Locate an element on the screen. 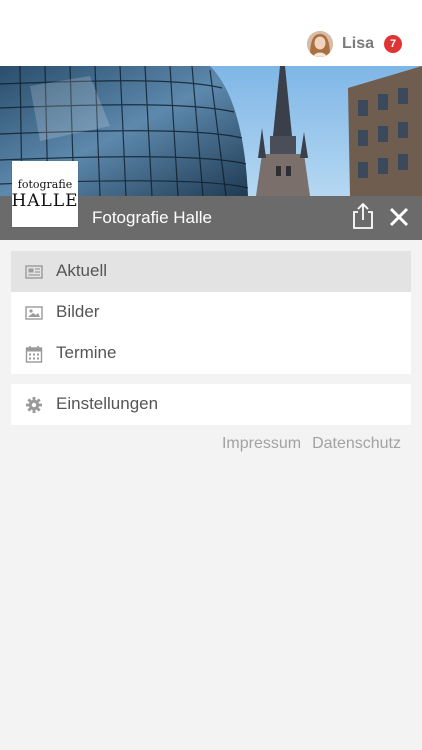 The width and height of the screenshot is (422, 750). user-menu: Lisa 7 is located at coordinates (354, 44).